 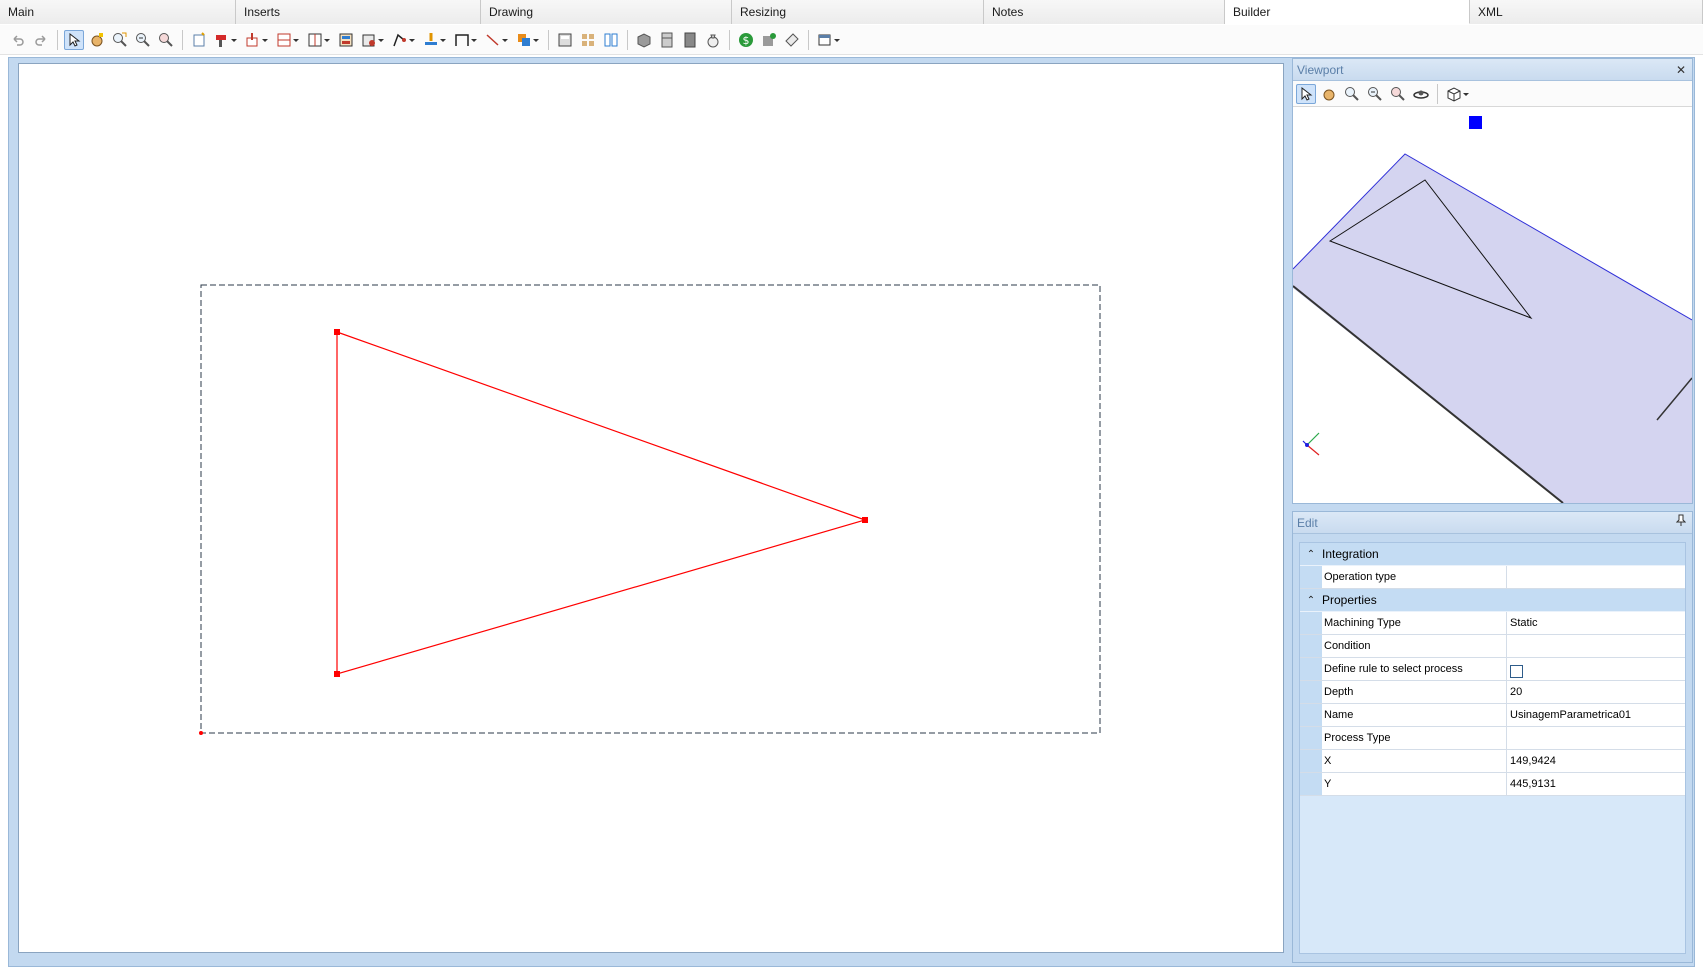 I want to click on insert-part-icon, so click(x=257, y=40).